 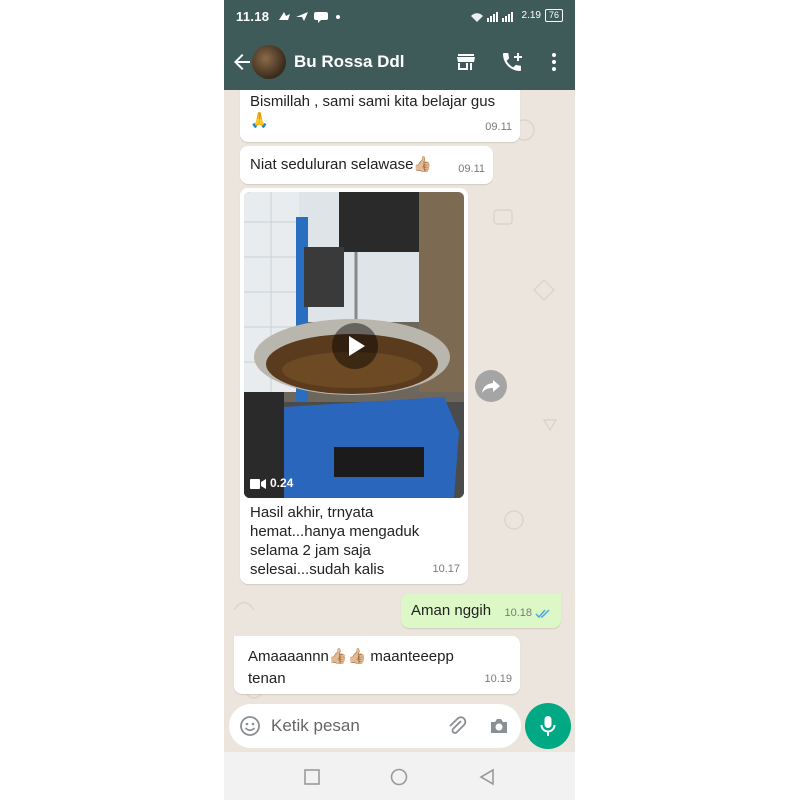 What do you see at coordinates (258, 483) in the screenshot?
I see `video-camera-icon` at bounding box center [258, 483].